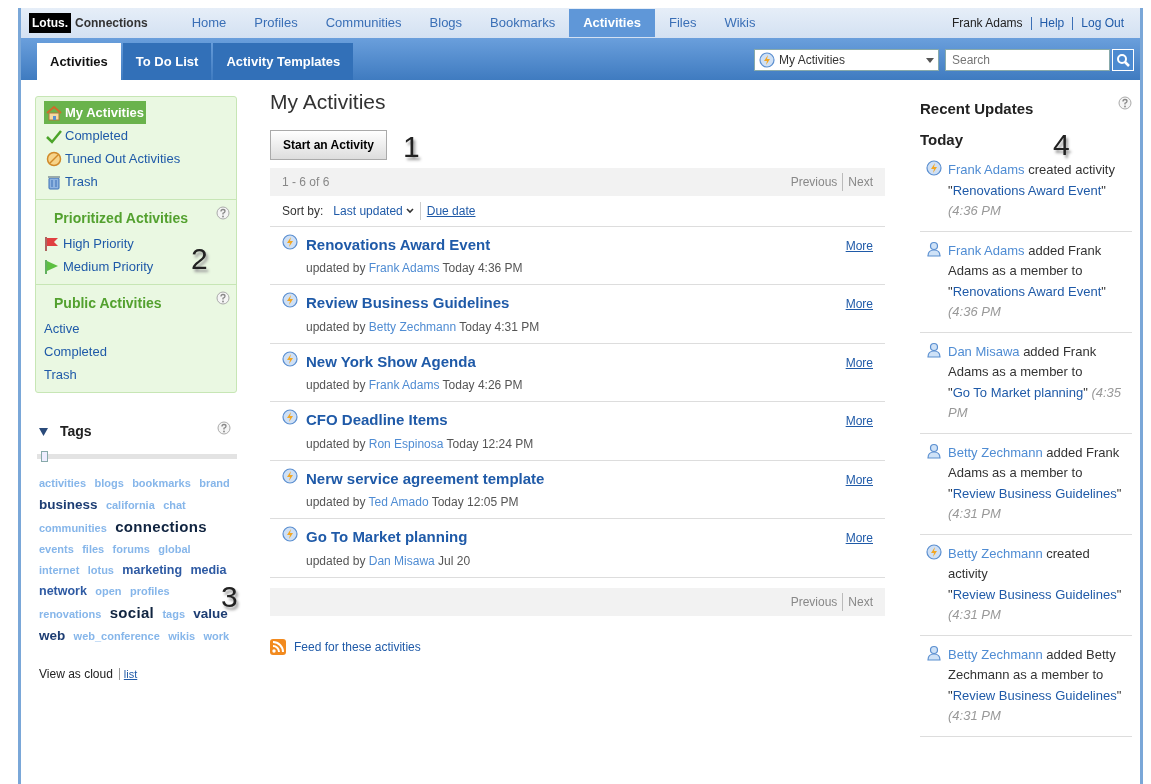  Describe the element at coordinates (930, 60) in the screenshot. I see `caret-icon` at that location.